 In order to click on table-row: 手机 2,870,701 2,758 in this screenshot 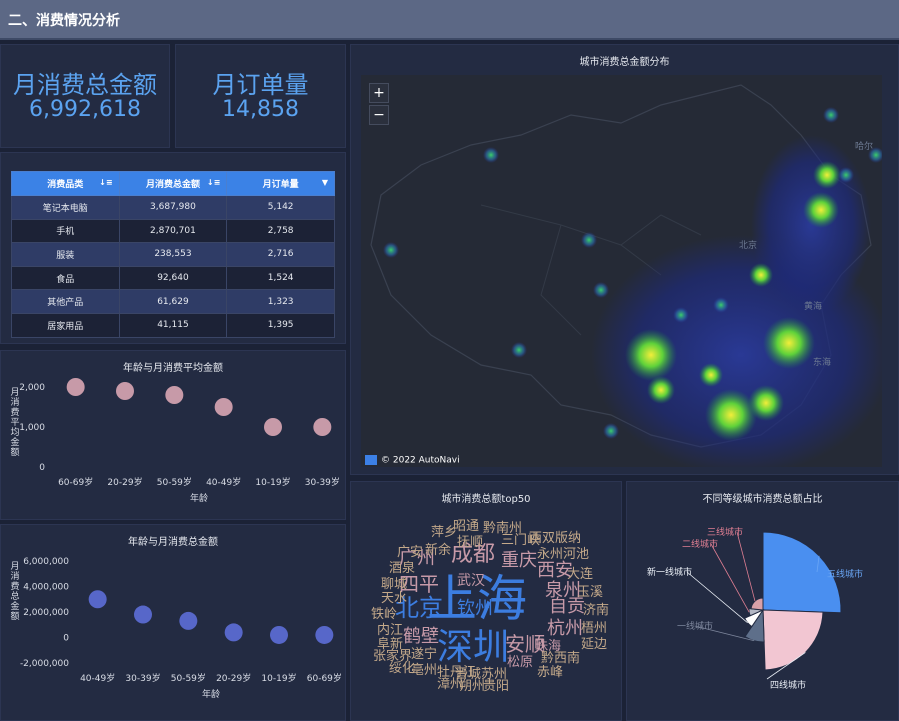, I will do `click(173, 231)`.